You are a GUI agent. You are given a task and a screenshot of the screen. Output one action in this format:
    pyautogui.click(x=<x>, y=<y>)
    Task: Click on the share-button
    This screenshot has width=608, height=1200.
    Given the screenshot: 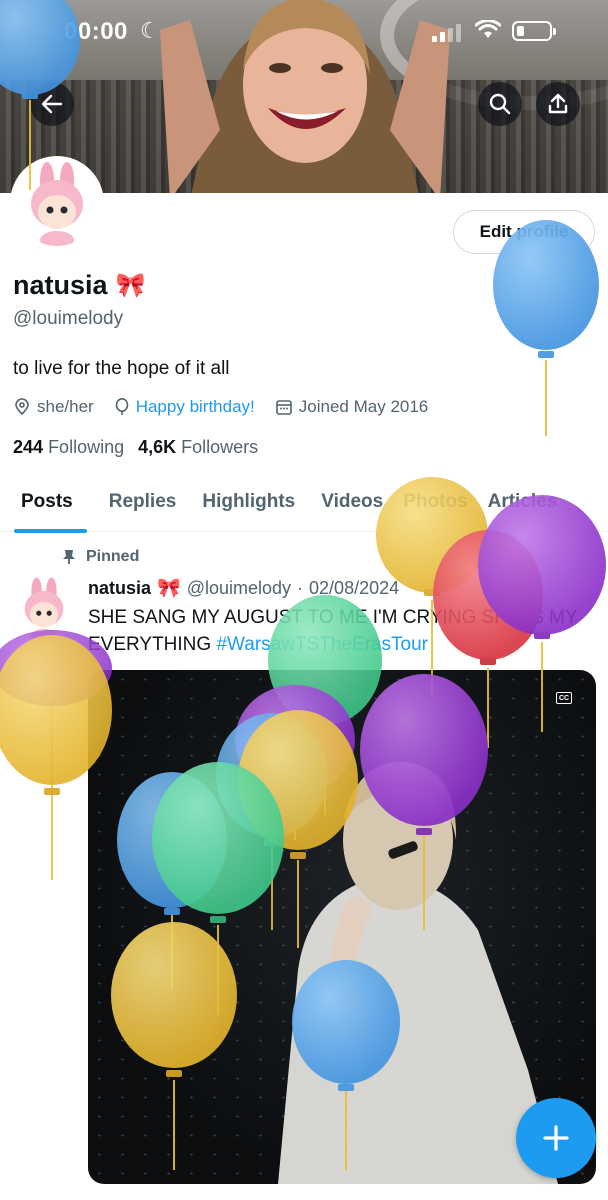 What is the action you would take?
    pyautogui.click(x=558, y=104)
    